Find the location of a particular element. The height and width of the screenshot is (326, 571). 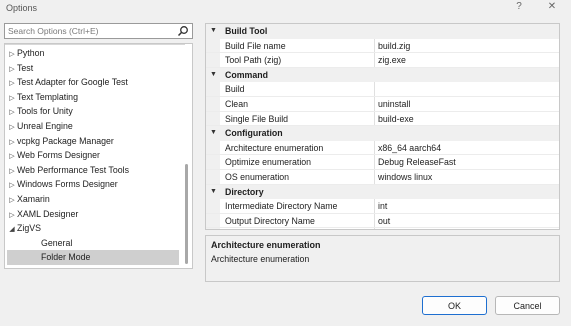

tree-item-label: Test Adapter for Google Test is located at coordinates (72, 82).